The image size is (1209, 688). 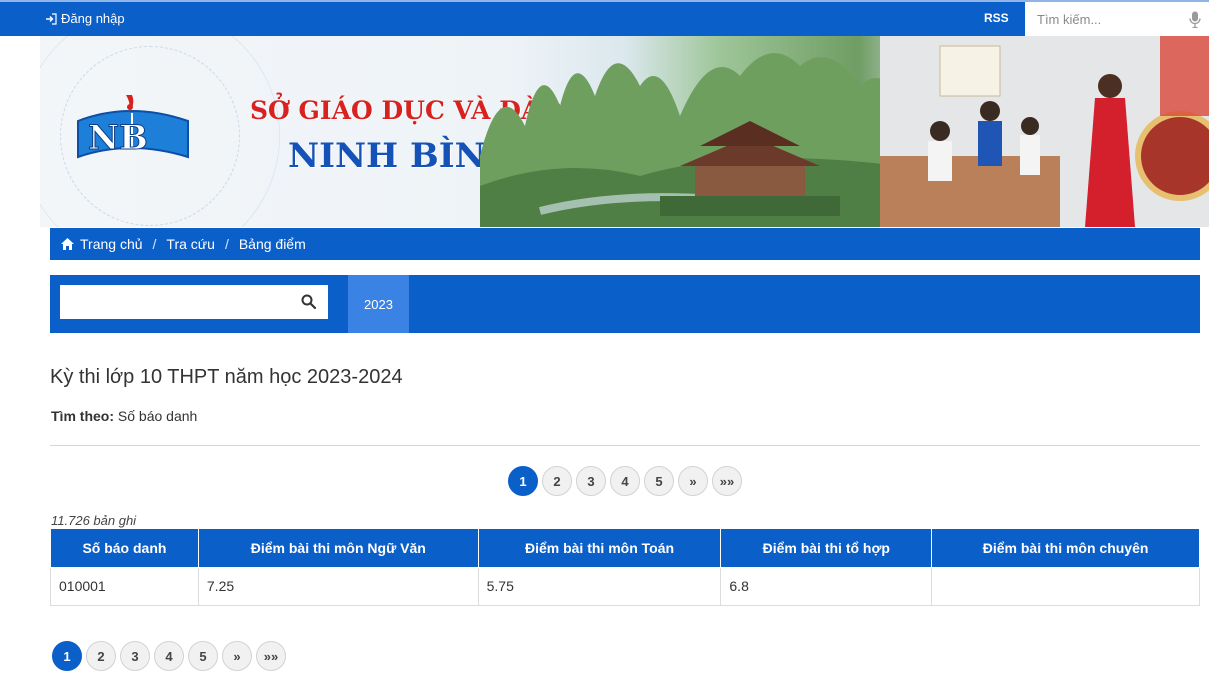 I want to click on login-link: Đăng nhập, so click(x=85, y=18).